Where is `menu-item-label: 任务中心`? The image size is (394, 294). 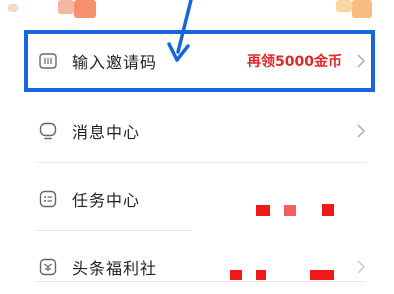
menu-item-label: 任务中心 is located at coordinates (106, 200).